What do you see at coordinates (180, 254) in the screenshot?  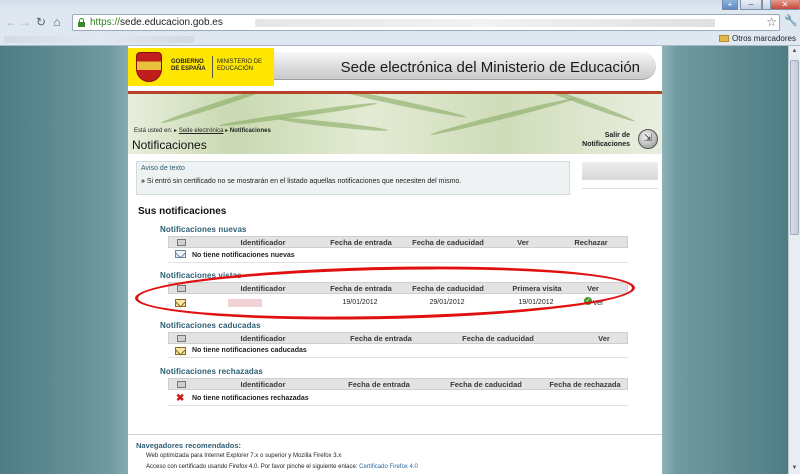 I see `envelope-icon` at bounding box center [180, 254].